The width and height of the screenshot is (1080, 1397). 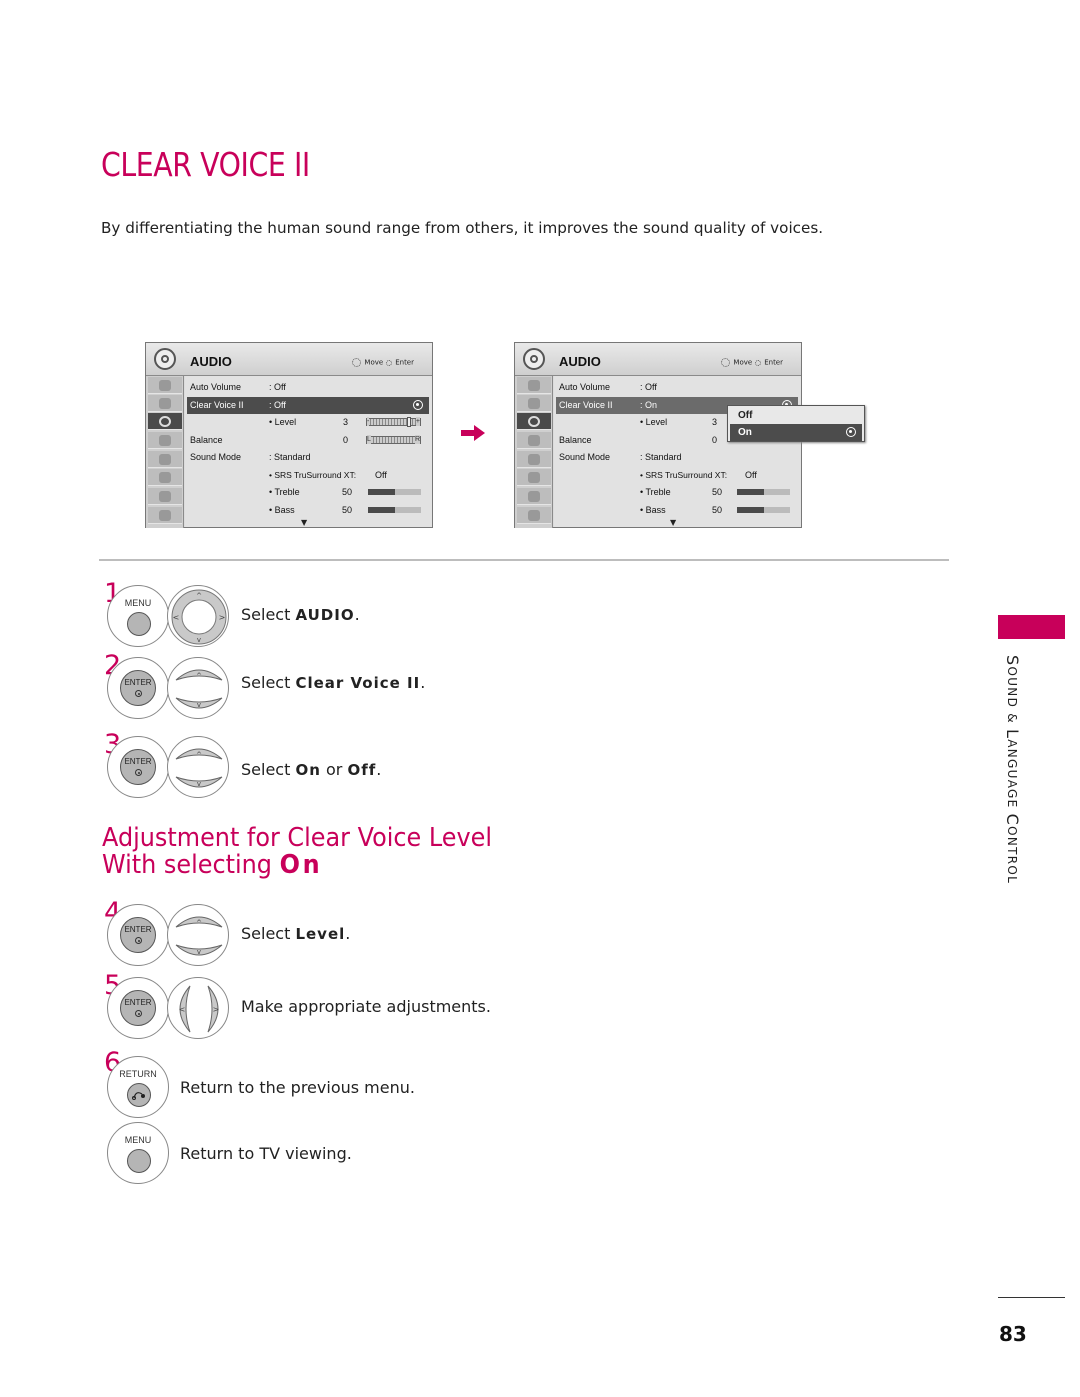 What do you see at coordinates (284, 492) in the screenshot?
I see `label: • Treble` at bounding box center [284, 492].